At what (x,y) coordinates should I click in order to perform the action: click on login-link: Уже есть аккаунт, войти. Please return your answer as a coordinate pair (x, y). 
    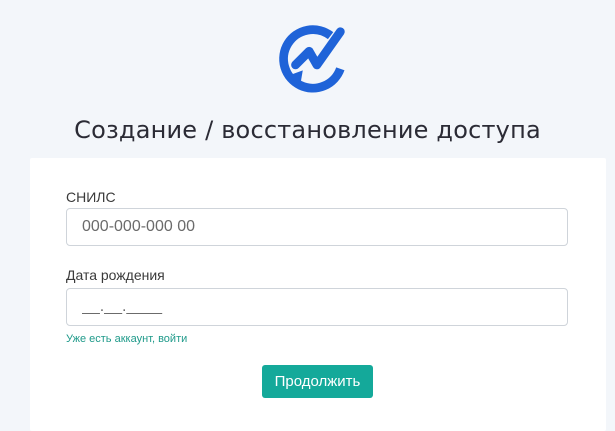
    Looking at the image, I should click on (126, 339).